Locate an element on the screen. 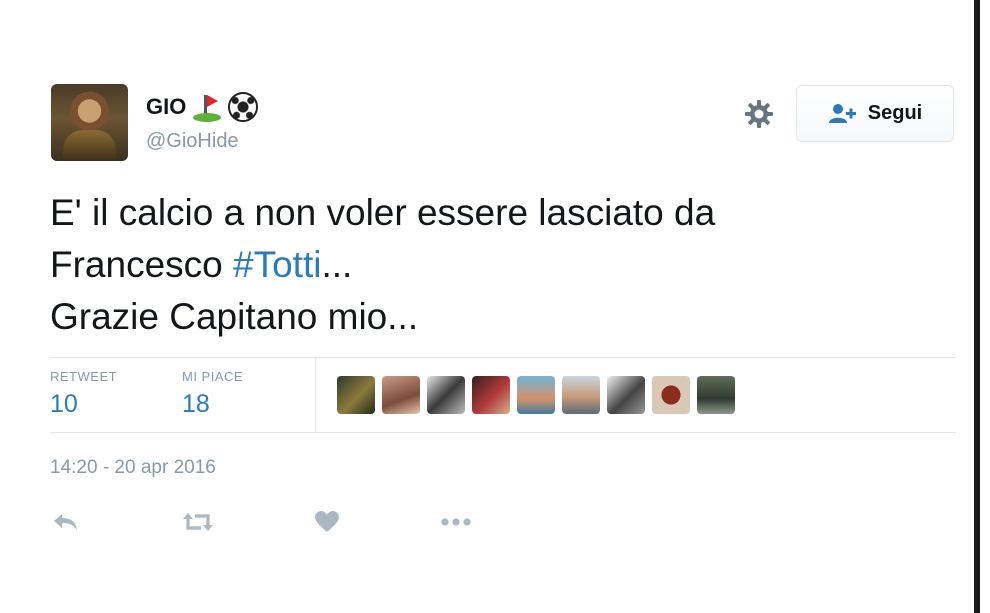 This screenshot has width=990, height=613. likes-label: MI PIACE is located at coordinates (213, 376).